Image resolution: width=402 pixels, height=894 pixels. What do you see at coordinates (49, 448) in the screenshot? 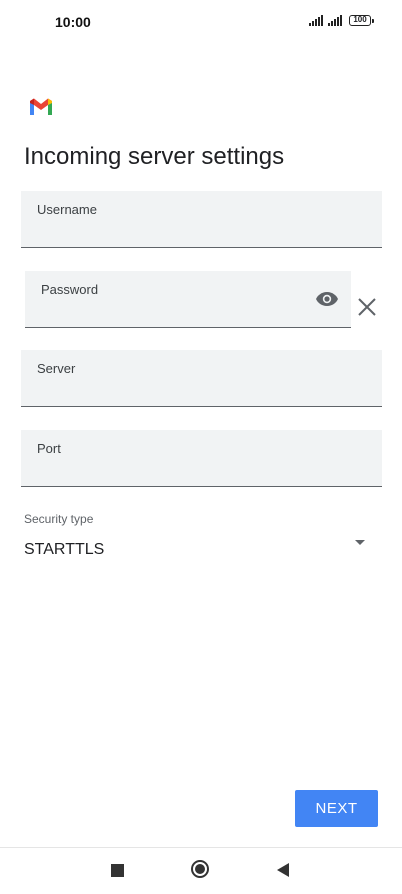
I see `port-label: Port` at bounding box center [49, 448].